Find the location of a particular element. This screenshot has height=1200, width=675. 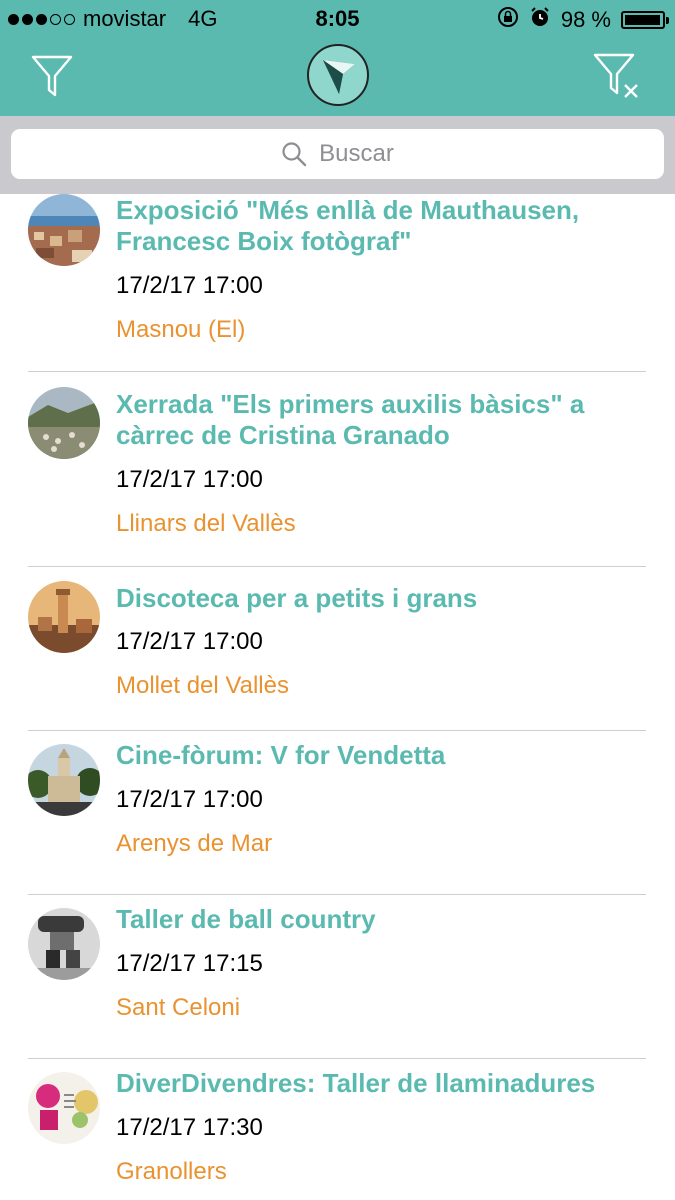

event-title: Cine-fòrum: V for Vendetta is located at coordinates (281, 755).